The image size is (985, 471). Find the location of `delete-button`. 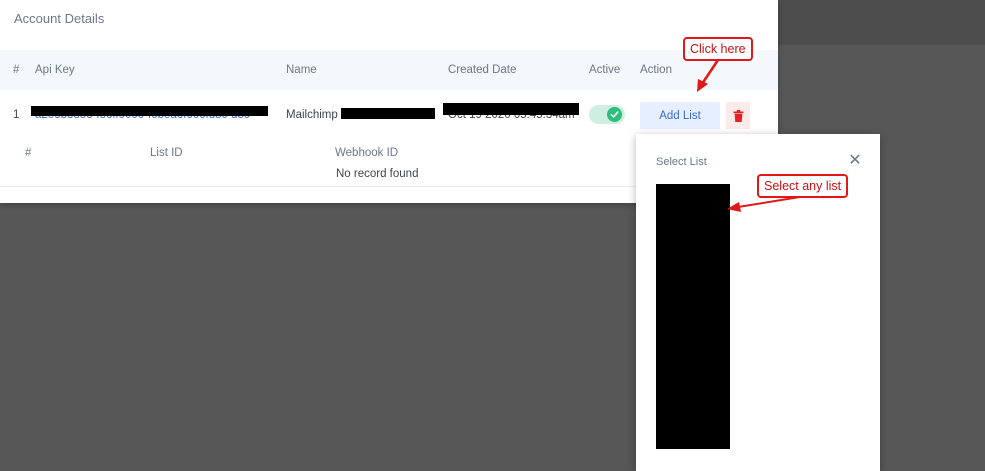

delete-button is located at coordinates (738, 115).